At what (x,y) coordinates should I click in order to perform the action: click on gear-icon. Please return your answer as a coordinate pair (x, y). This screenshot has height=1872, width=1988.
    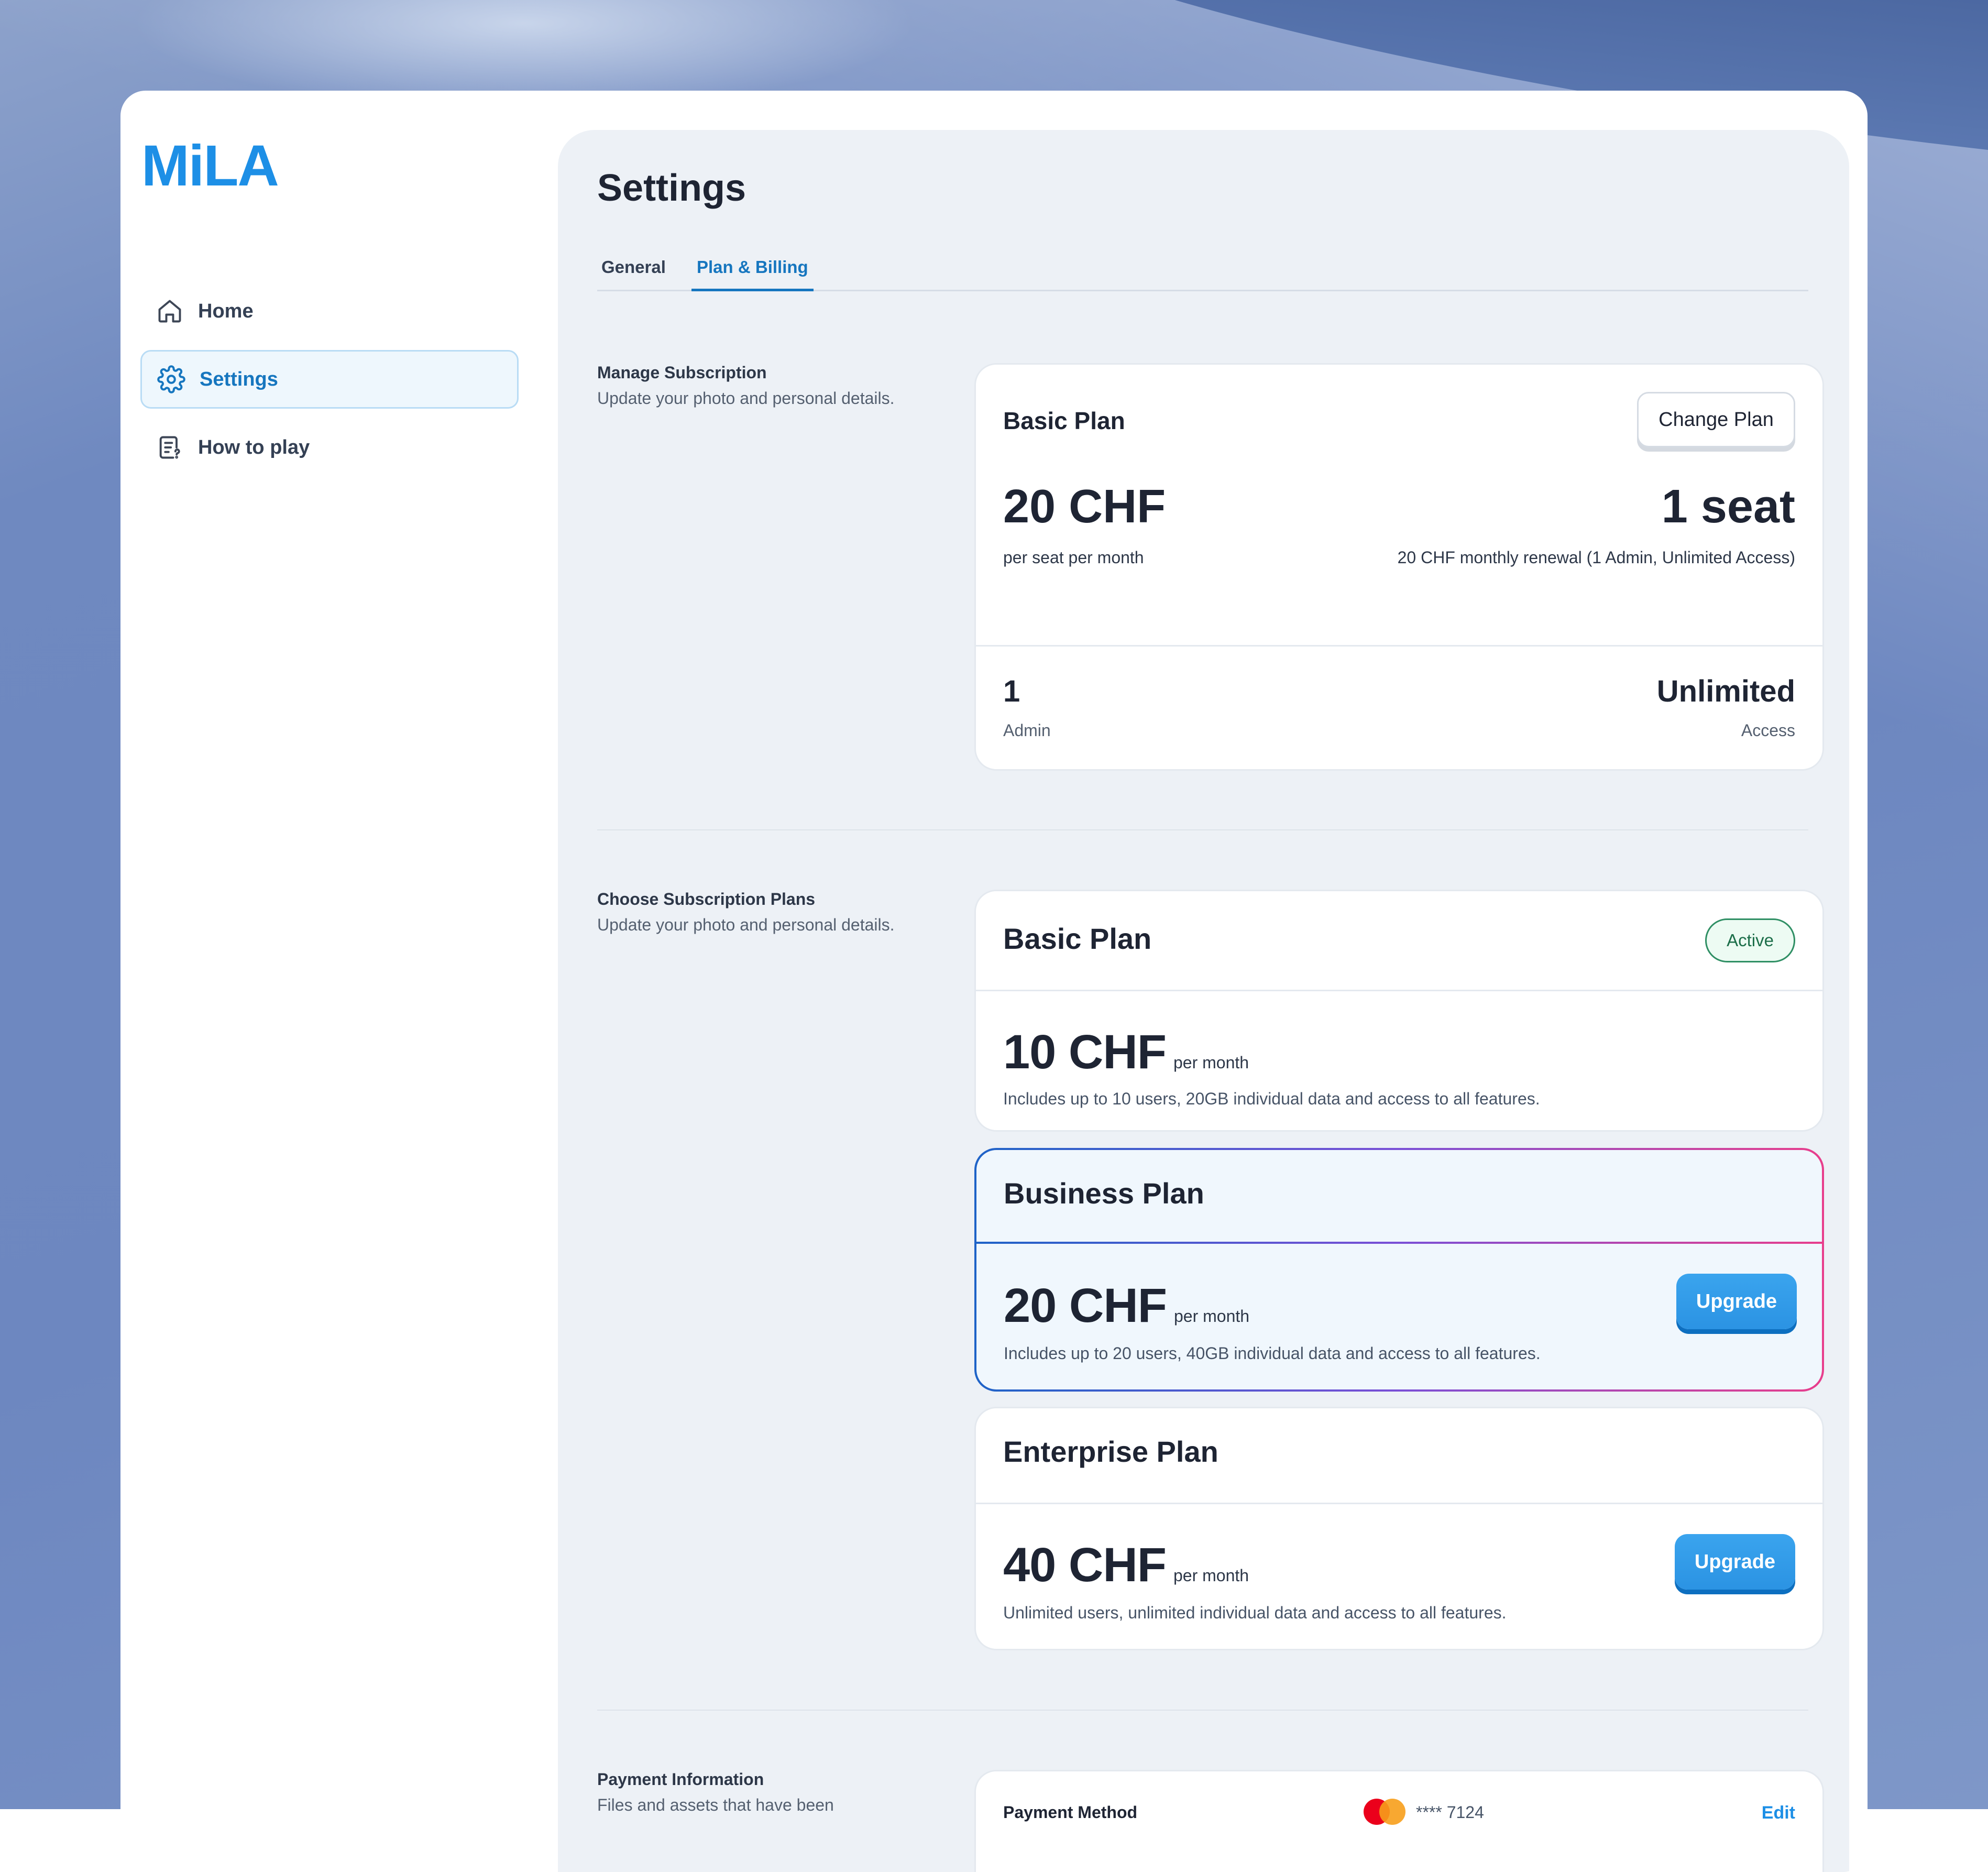
    Looking at the image, I should click on (172, 379).